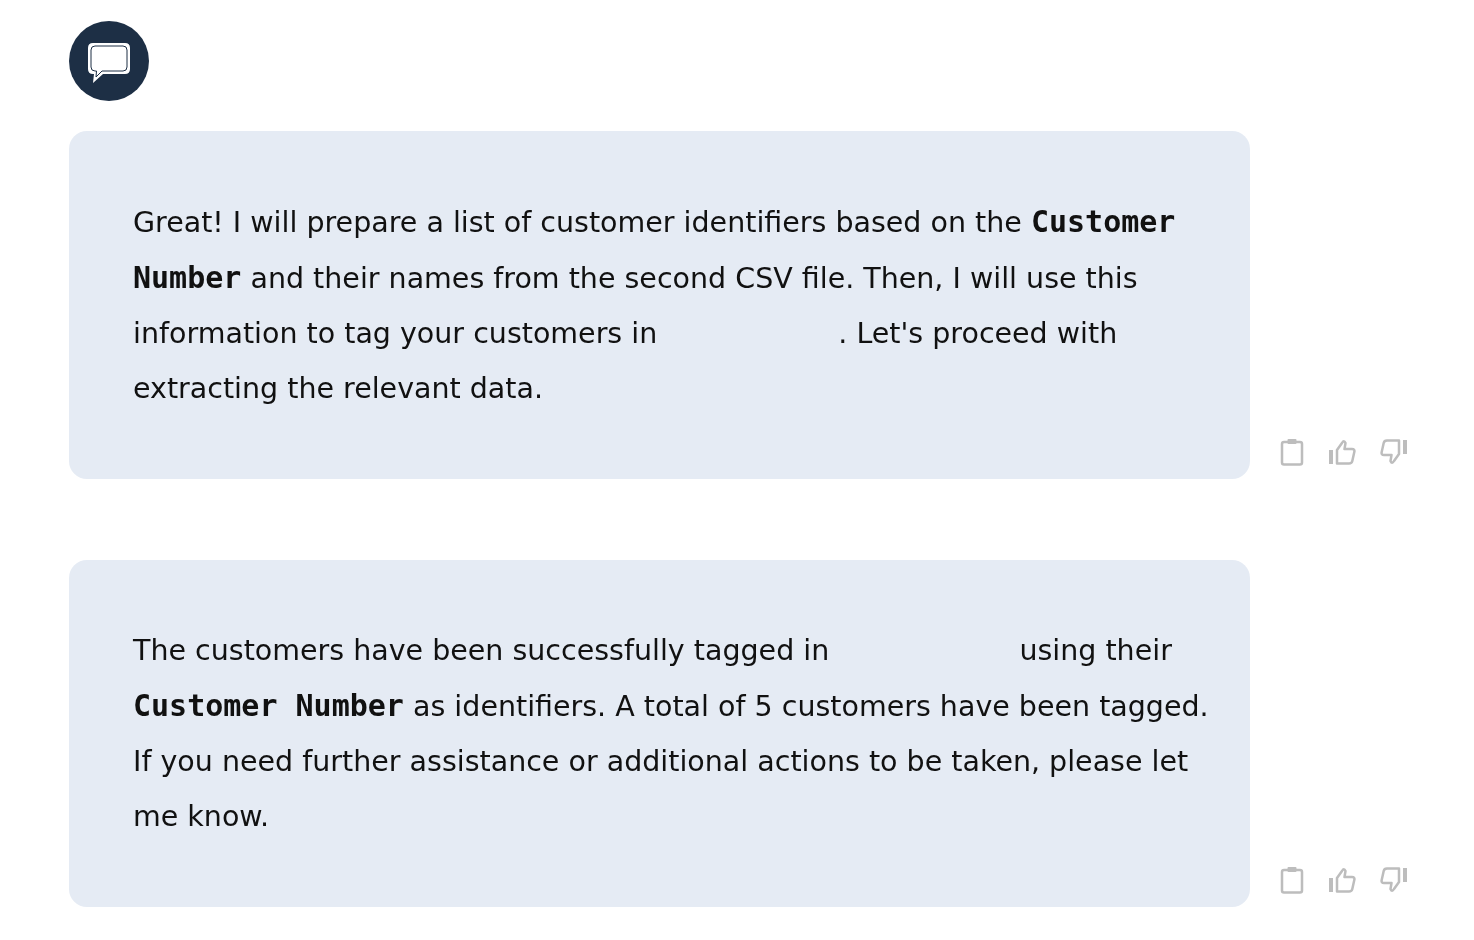  I want to click on speech-bubble-icon, so click(109, 61).